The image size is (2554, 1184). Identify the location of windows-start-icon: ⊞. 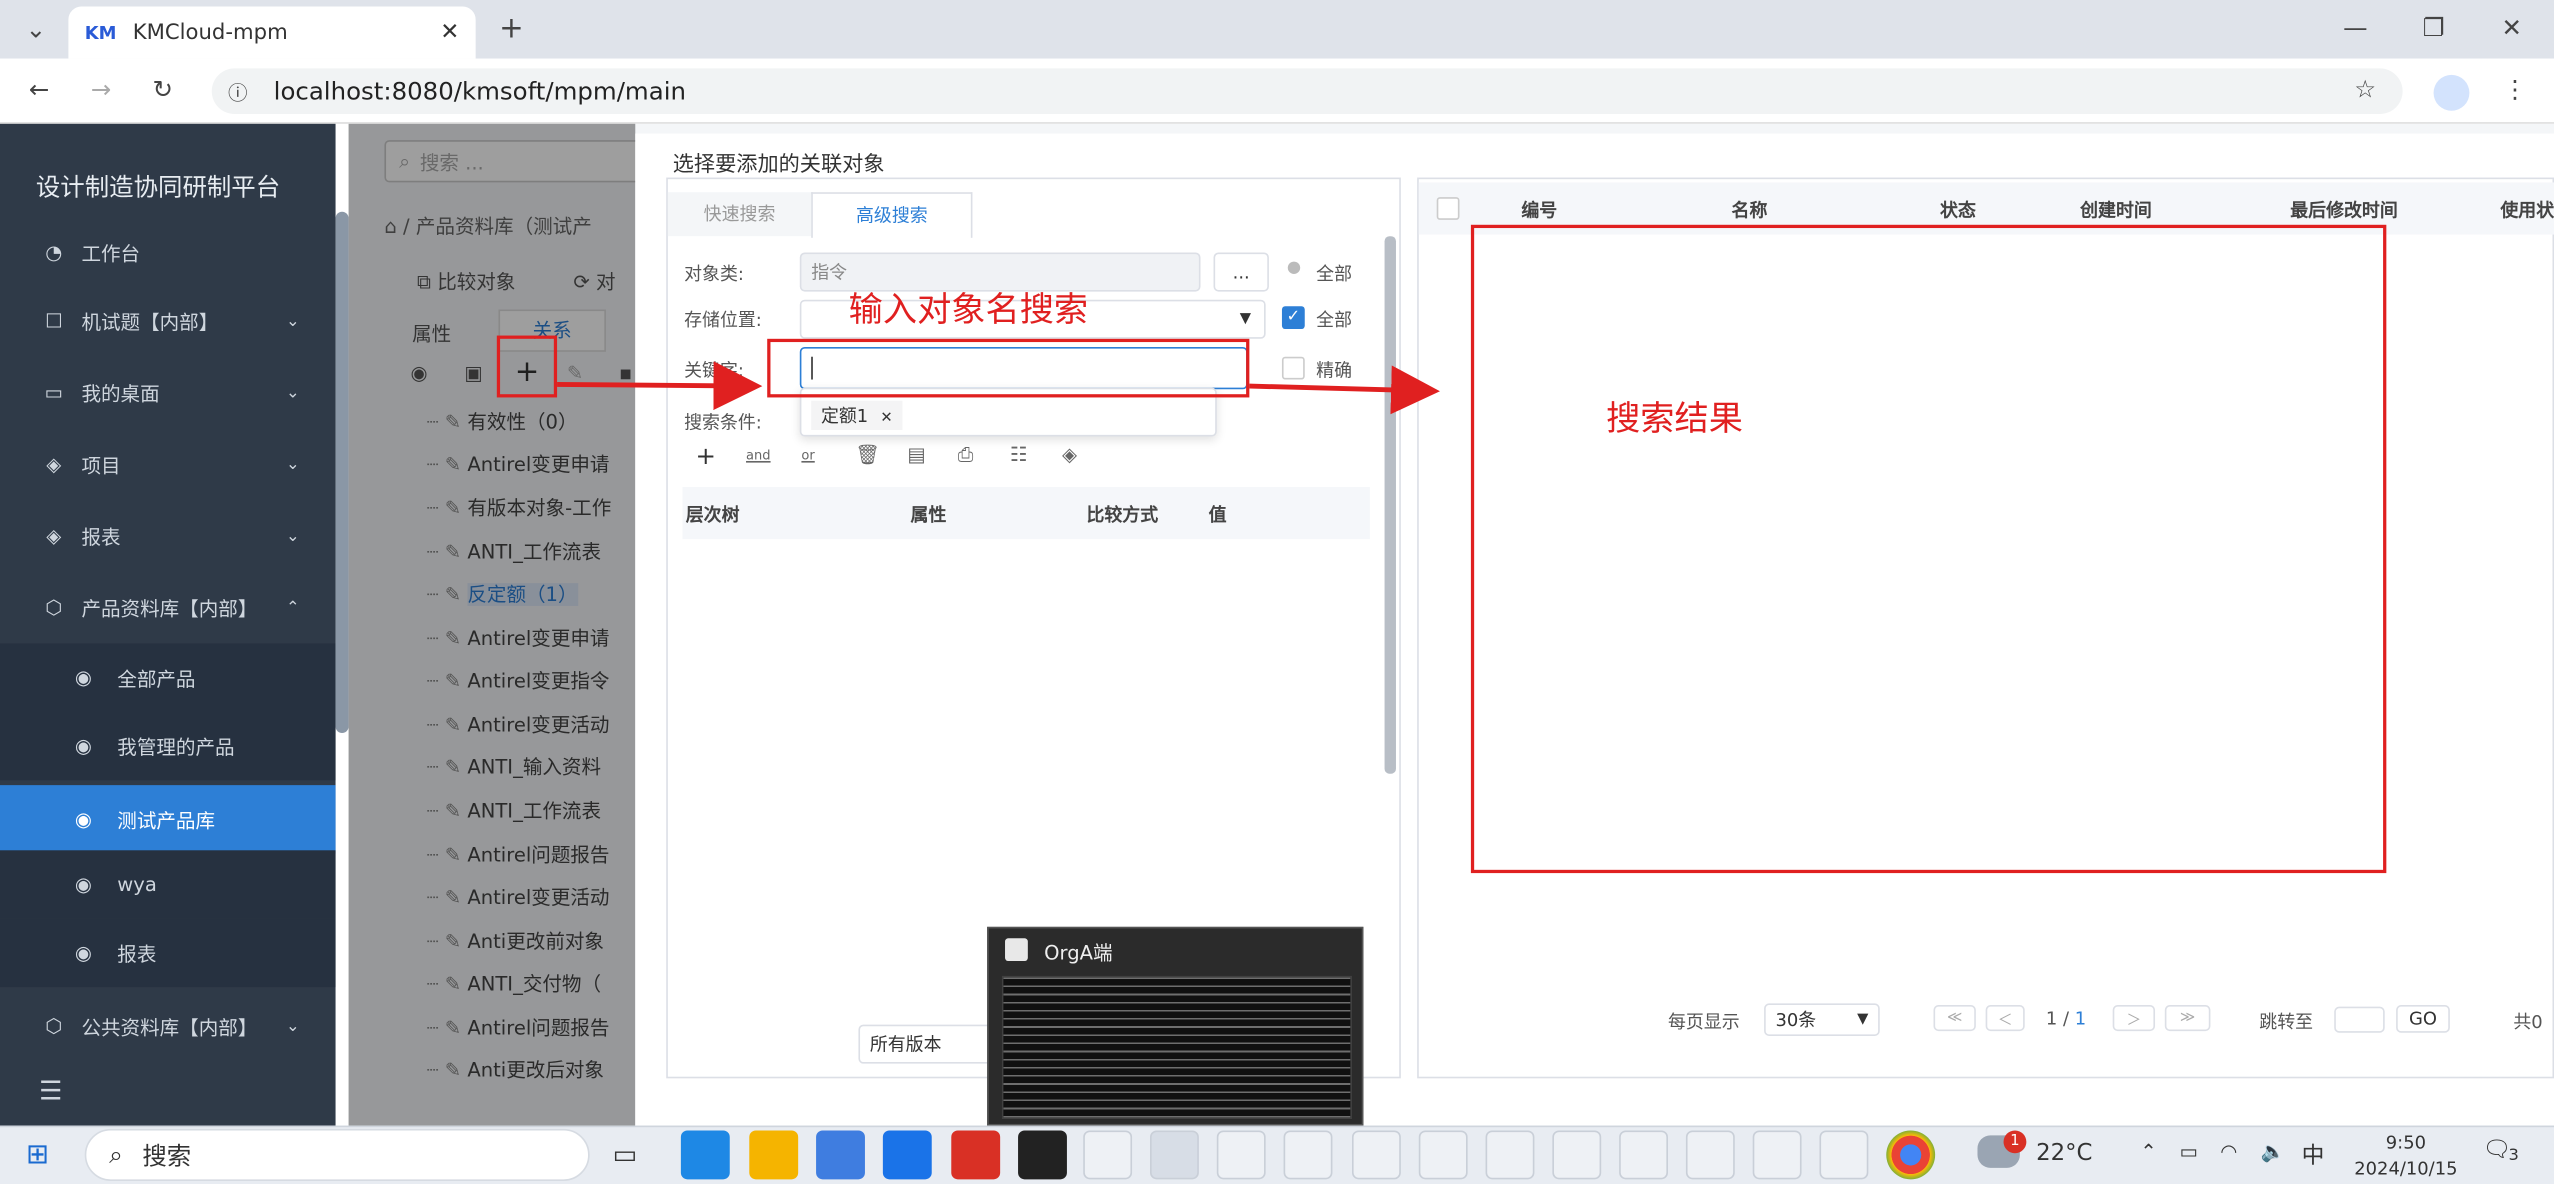
(37, 1155).